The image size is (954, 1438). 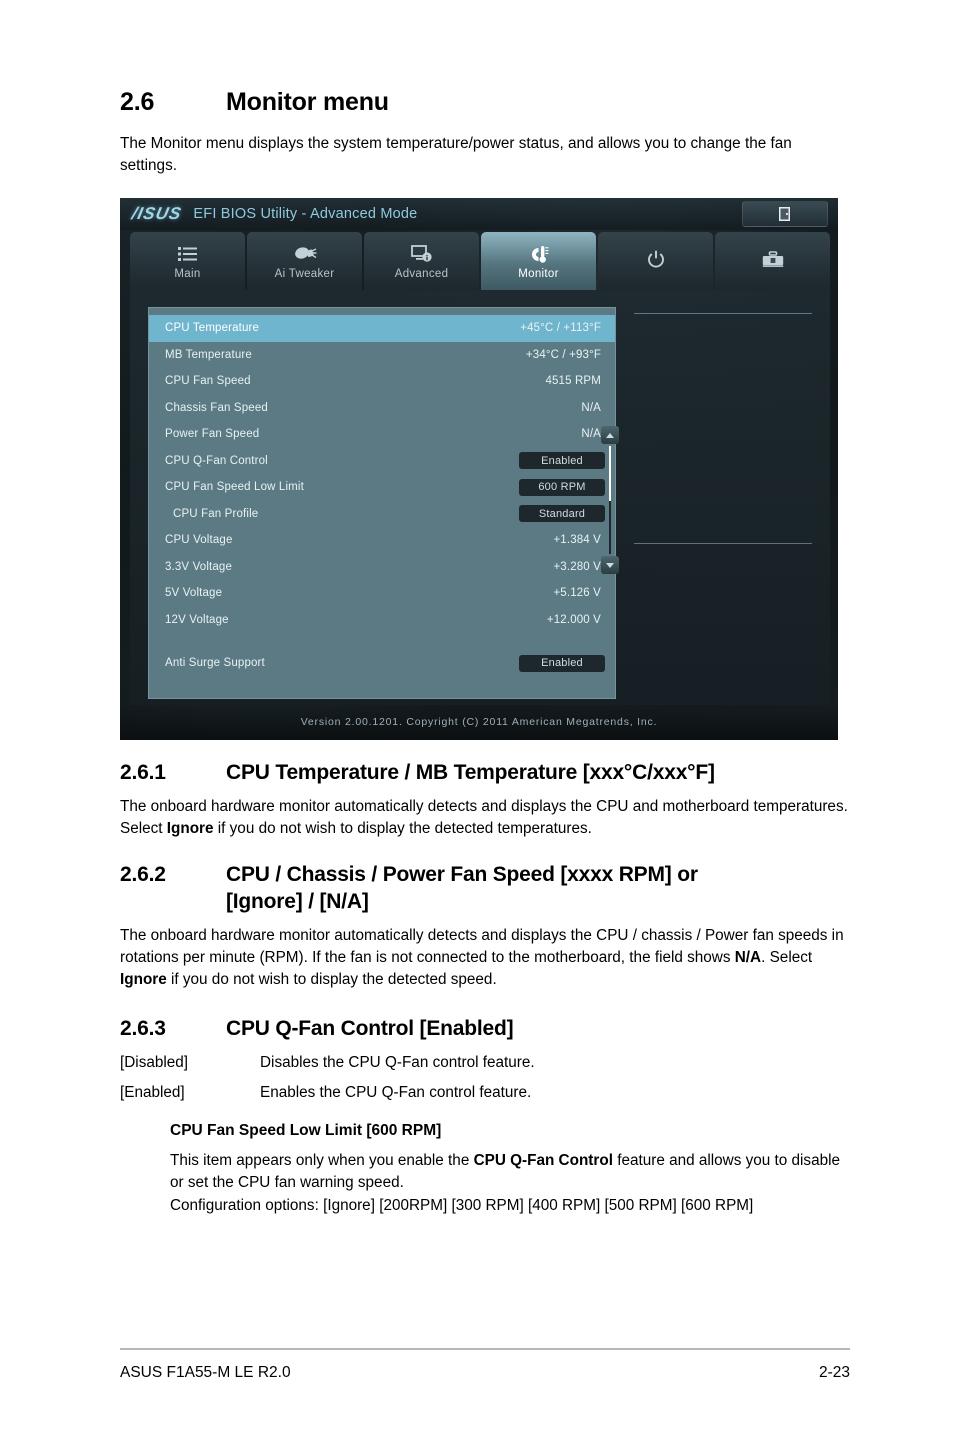 What do you see at coordinates (397, 1062) in the screenshot?
I see `option-desc: Disables the CPU Q-Fan control feature.` at bounding box center [397, 1062].